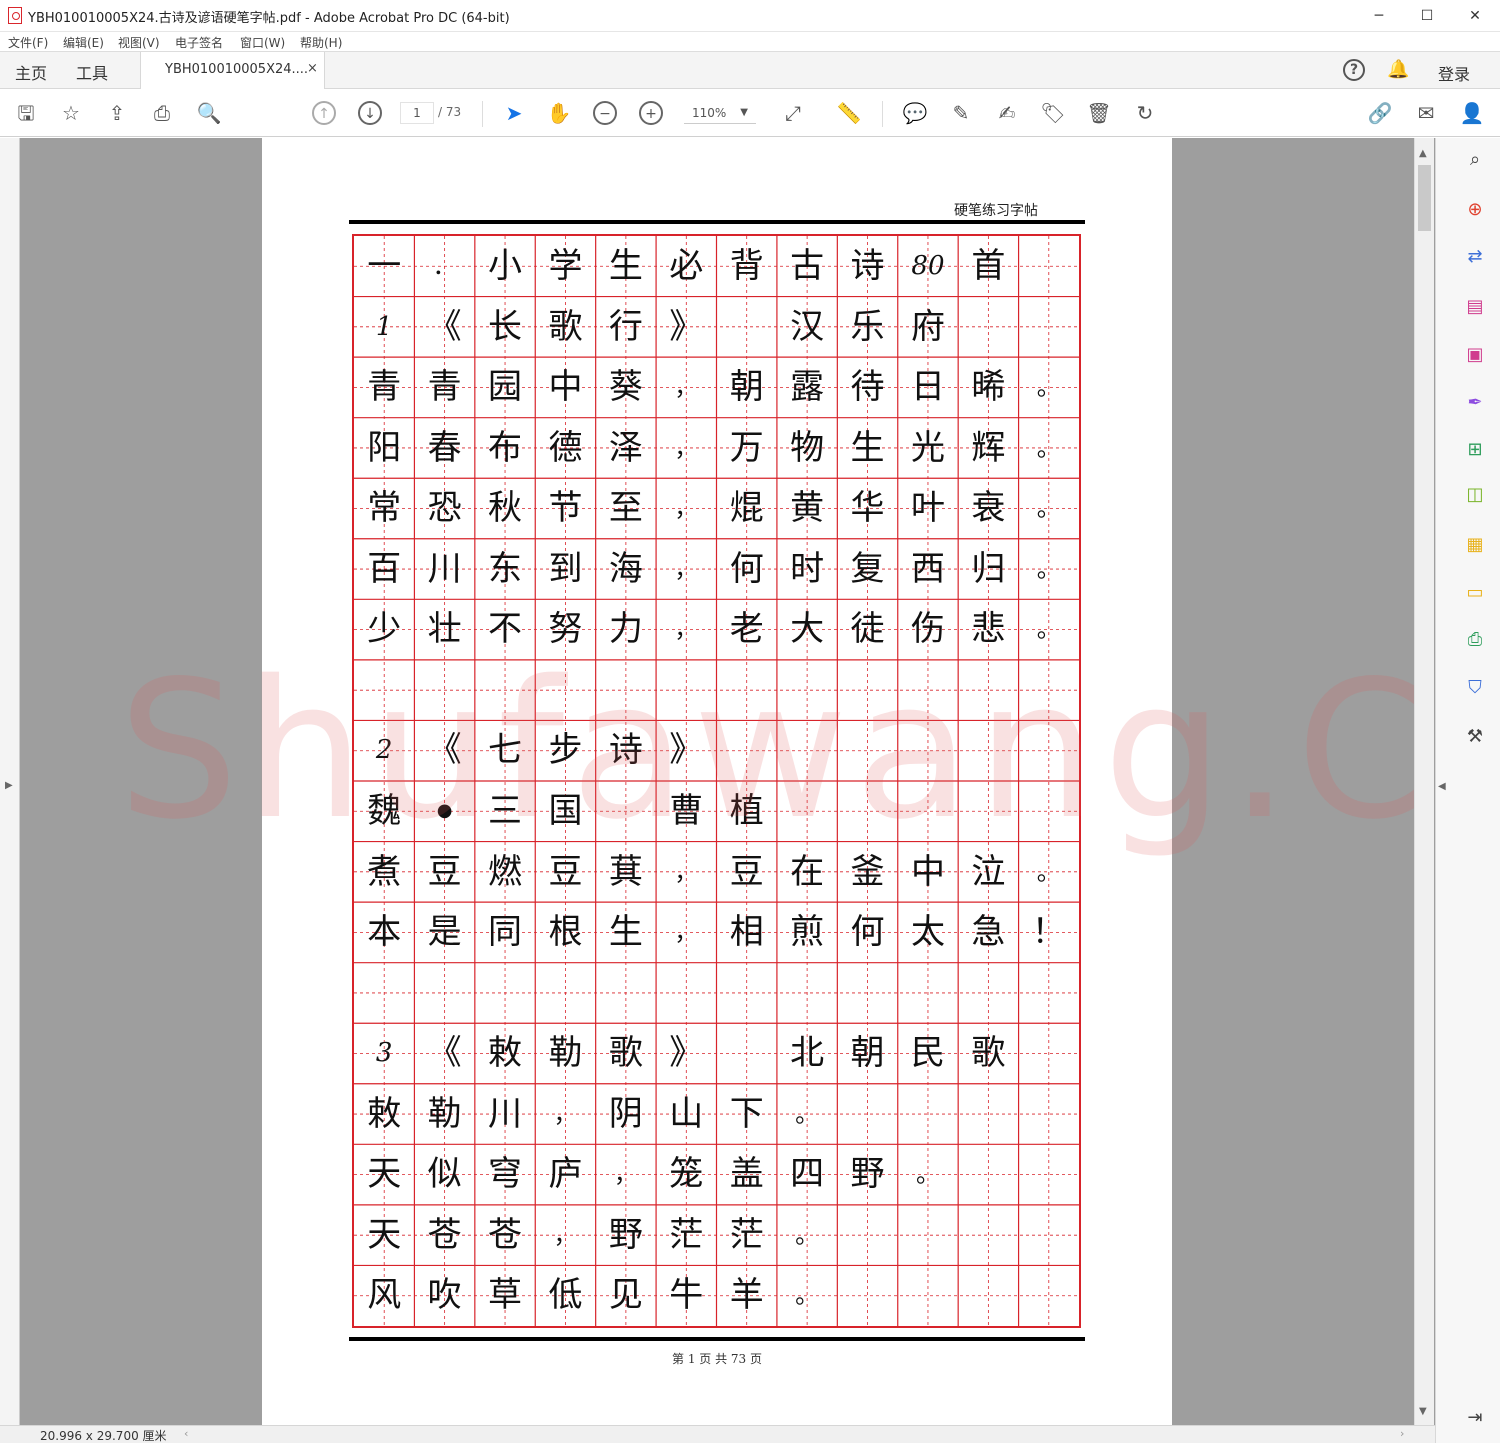  Describe the element at coordinates (444, 1295) in the screenshot. I see `grid-character: 吹` at that location.